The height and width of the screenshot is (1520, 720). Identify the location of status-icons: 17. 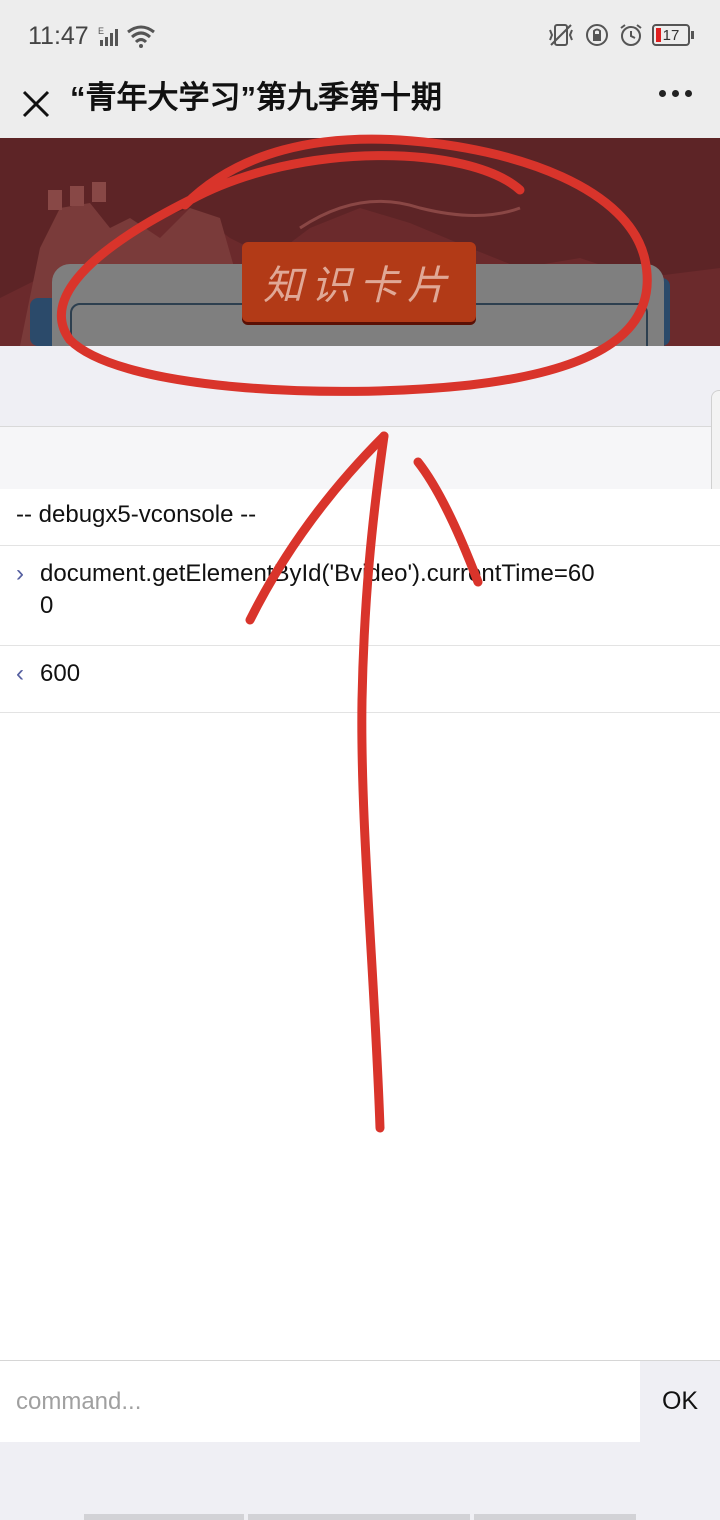
(620, 35).